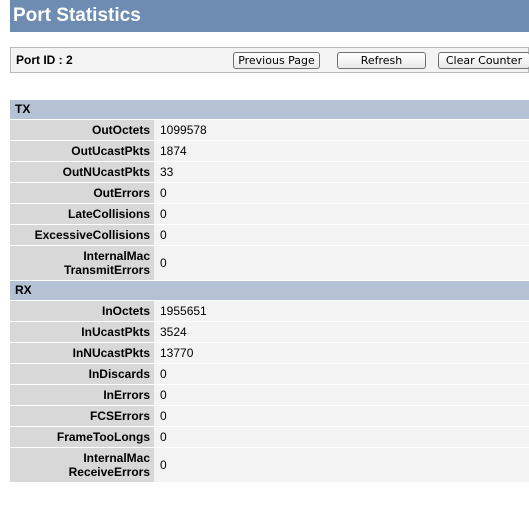 Image resolution: width=529 pixels, height=525 pixels. I want to click on clear-counter-button: Clear Counter, so click(483, 60).